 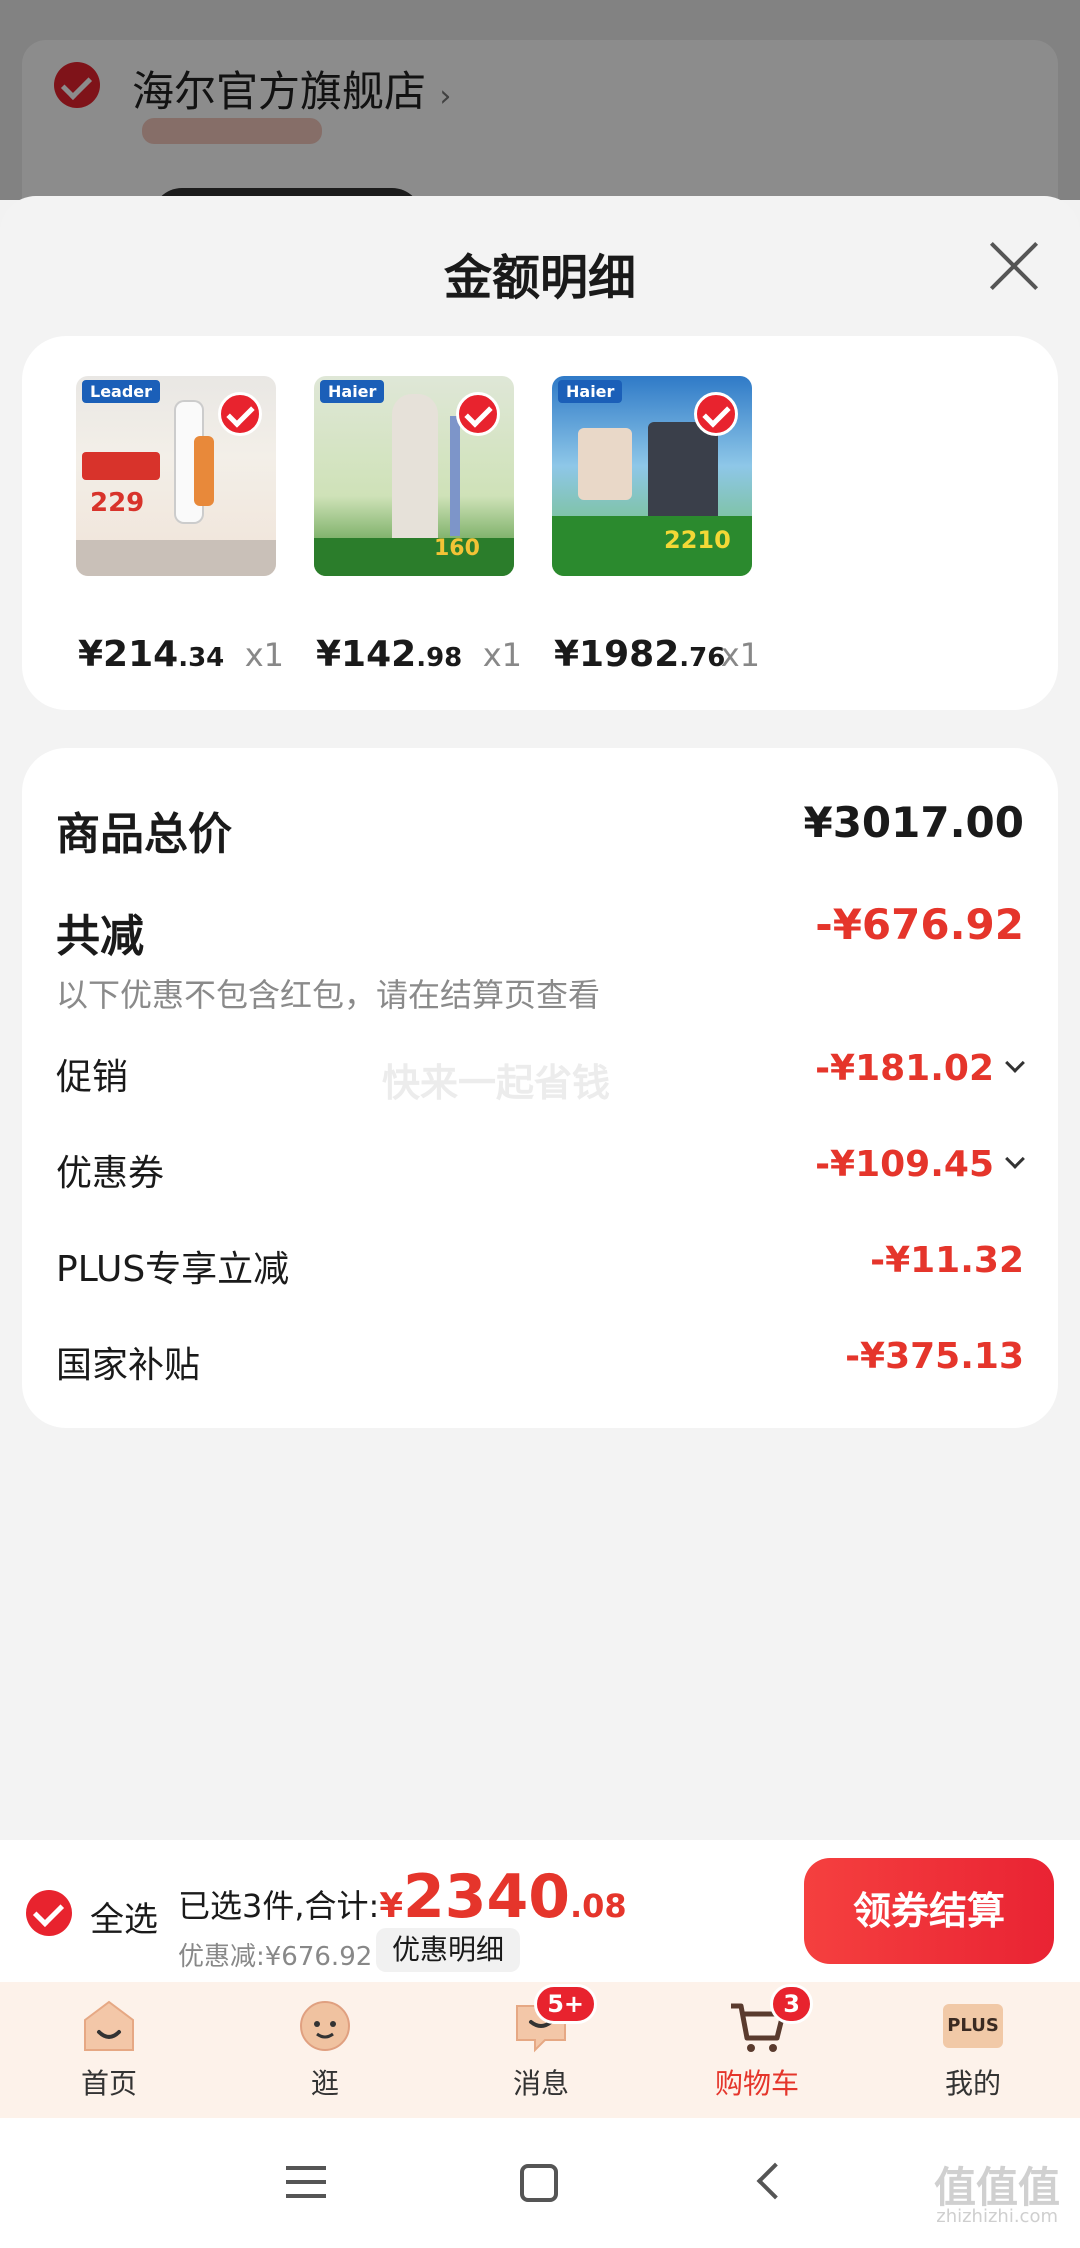 I want to click on home-icon, so click(x=109, y=2026).